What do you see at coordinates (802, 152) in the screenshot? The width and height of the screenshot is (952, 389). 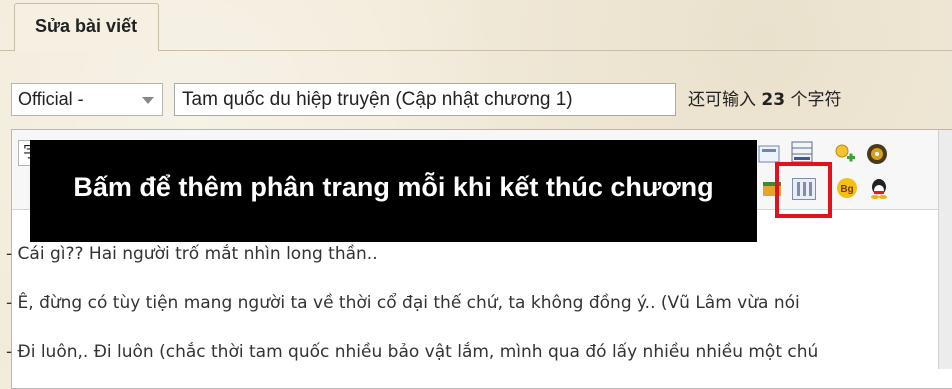 I see `table-icon` at bounding box center [802, 152].